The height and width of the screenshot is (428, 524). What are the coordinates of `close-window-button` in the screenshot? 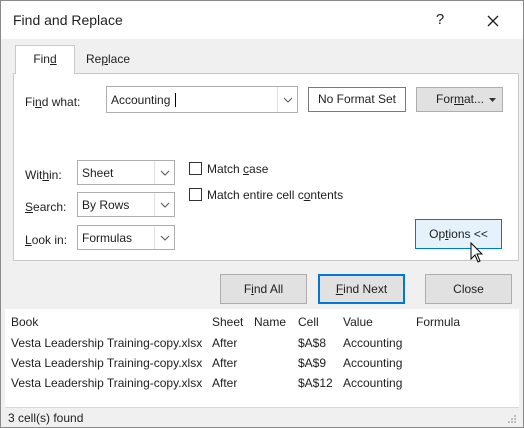 It's located at (493, 21).